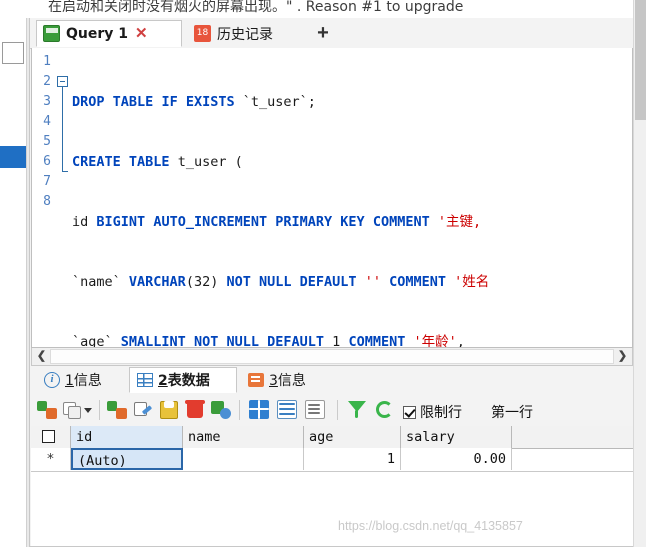 This screenshot has width=646, height=547. I want to click on add-record-button, so click(48, 410).